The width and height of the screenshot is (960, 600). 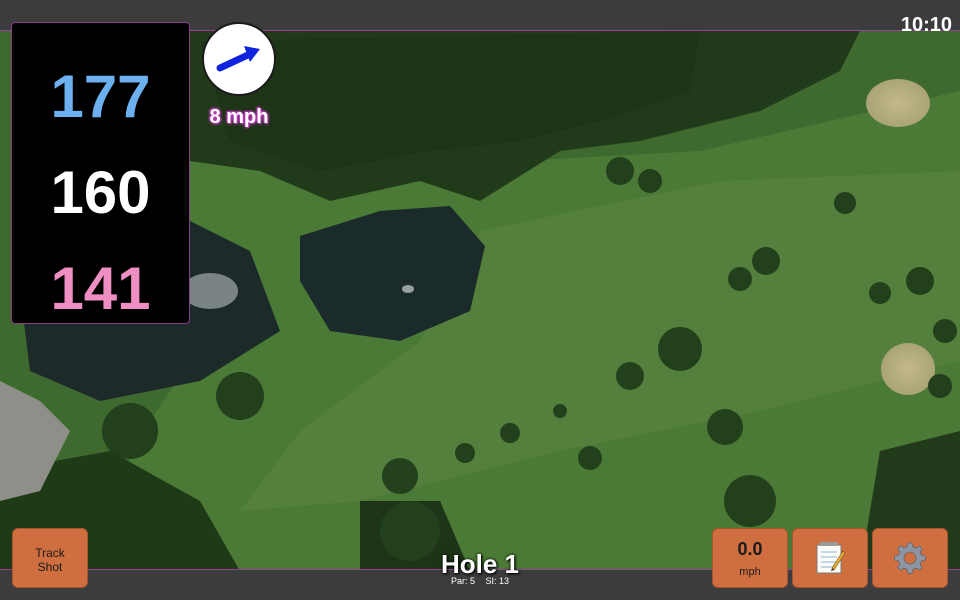 What do you see at coordinates (750, 549) in the screenshot?
I see `speed-value: 0.0` at bounding box center [750, 549].